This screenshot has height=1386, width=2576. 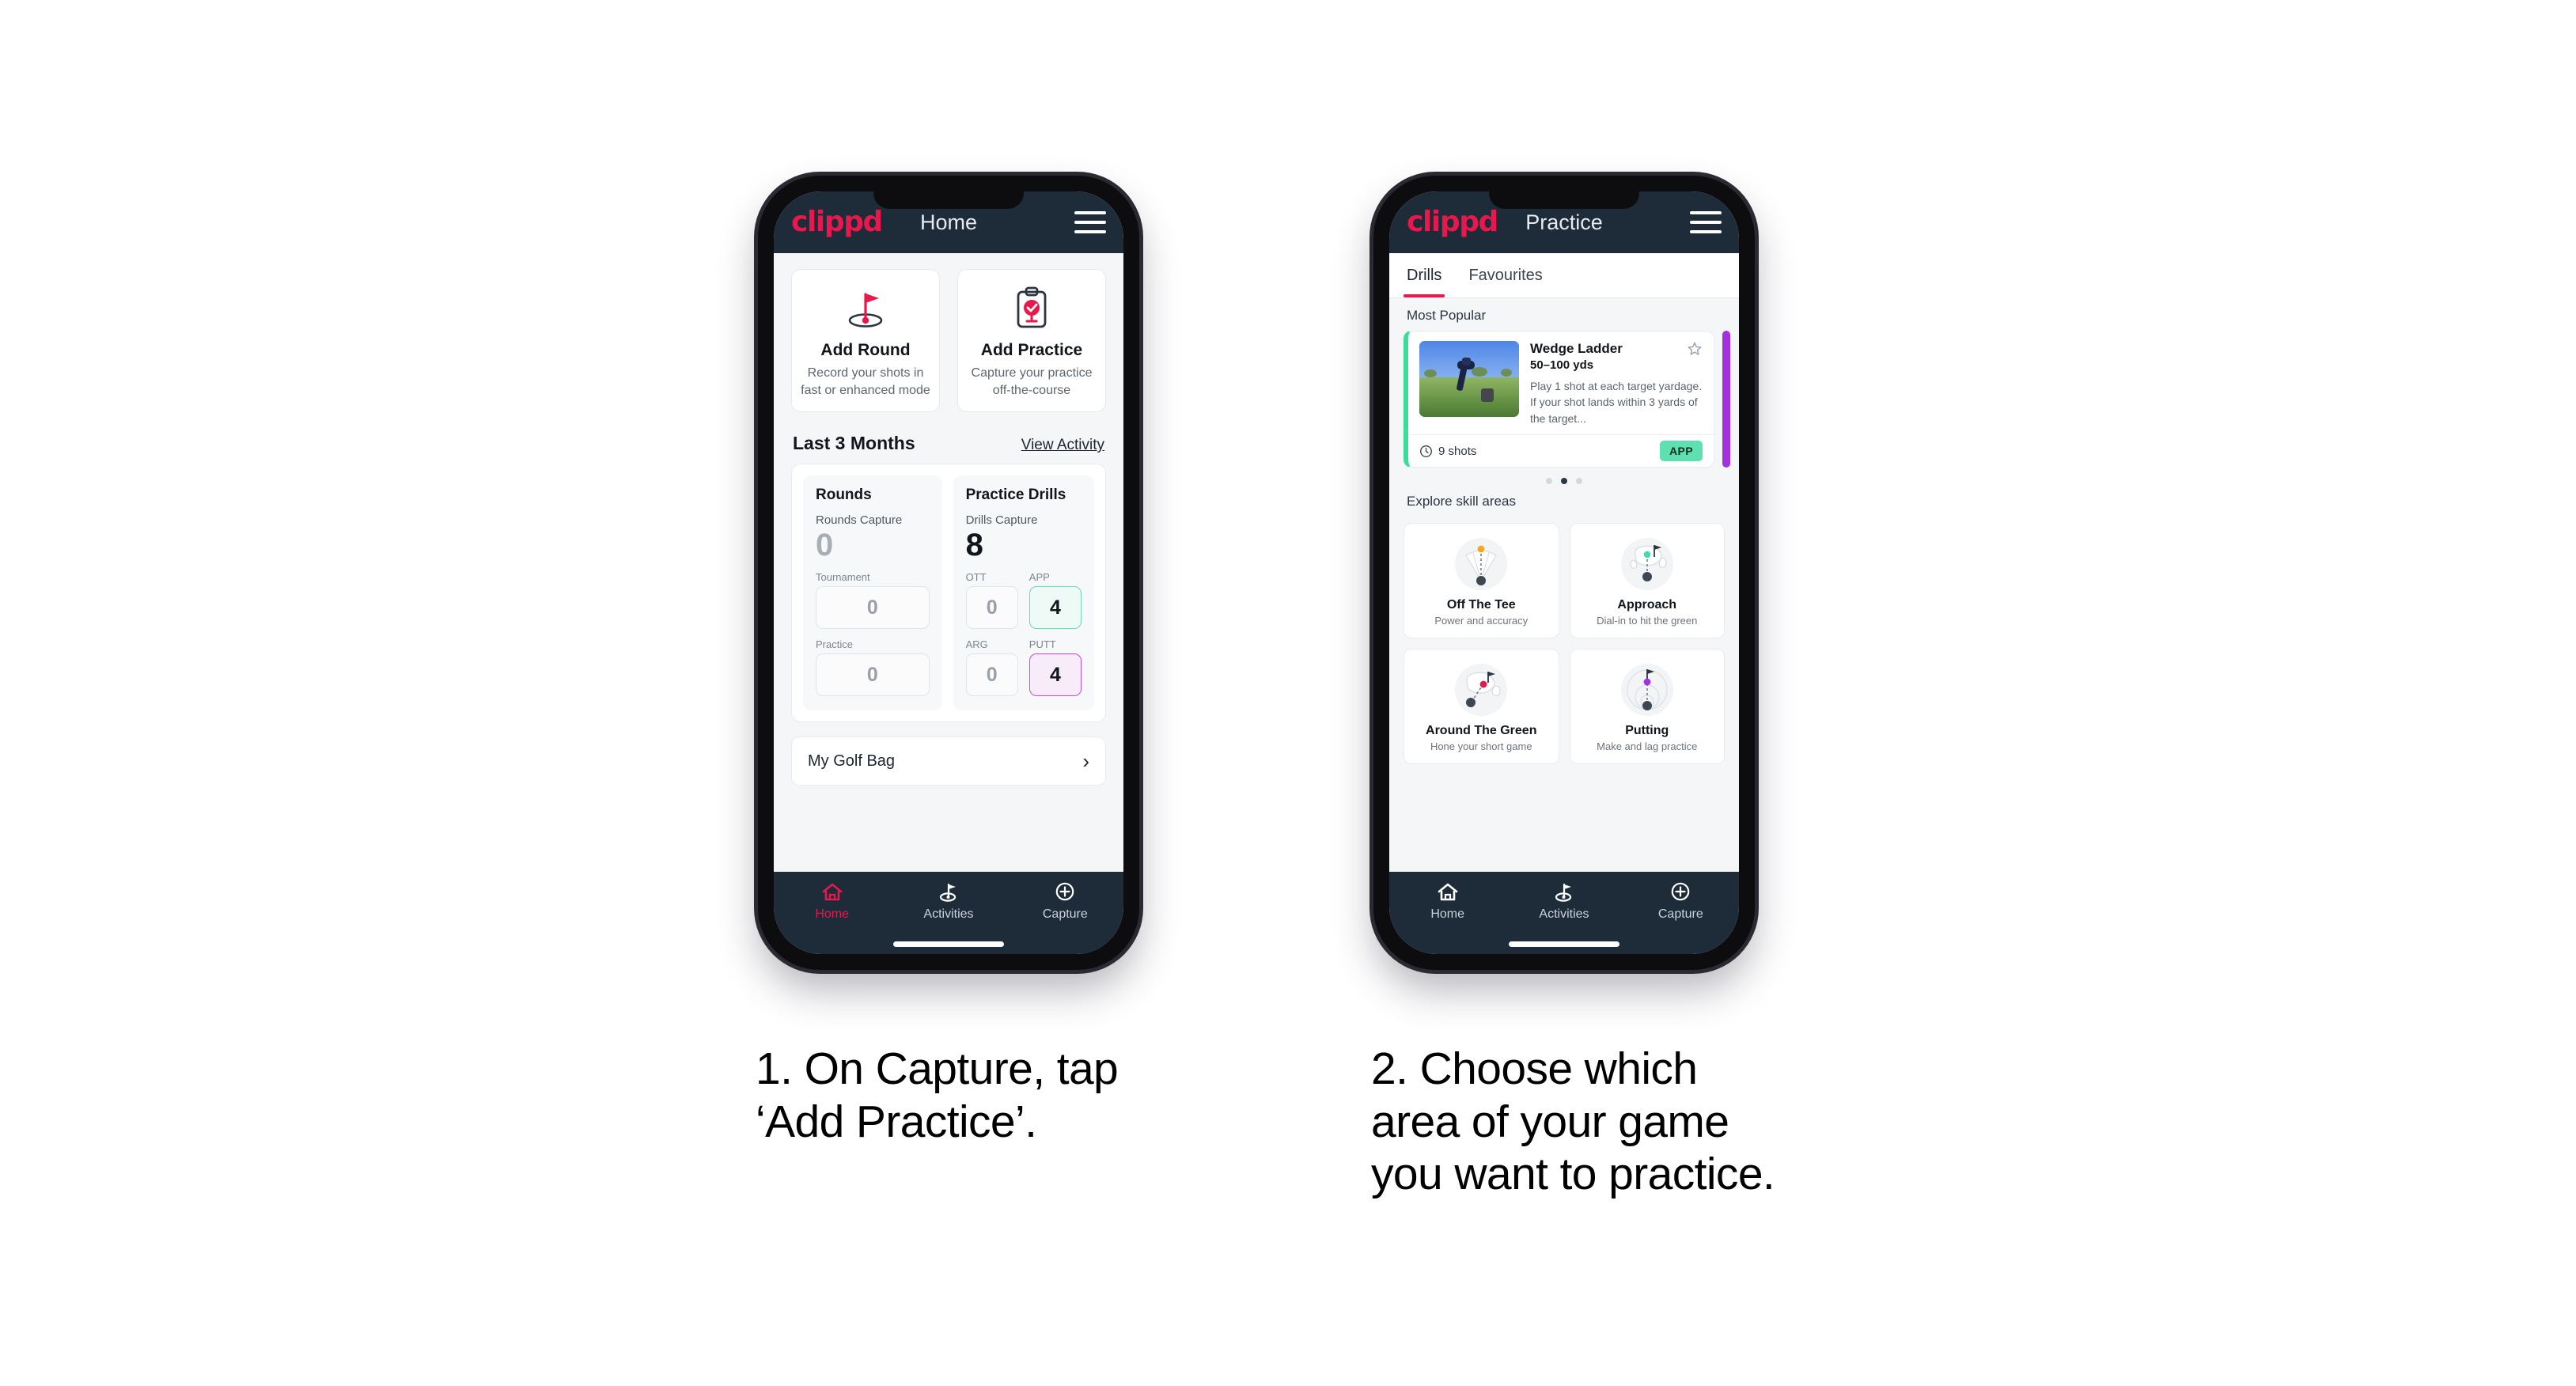 I want to click on putt-label: PUTT, so click(x=1042, y=644).